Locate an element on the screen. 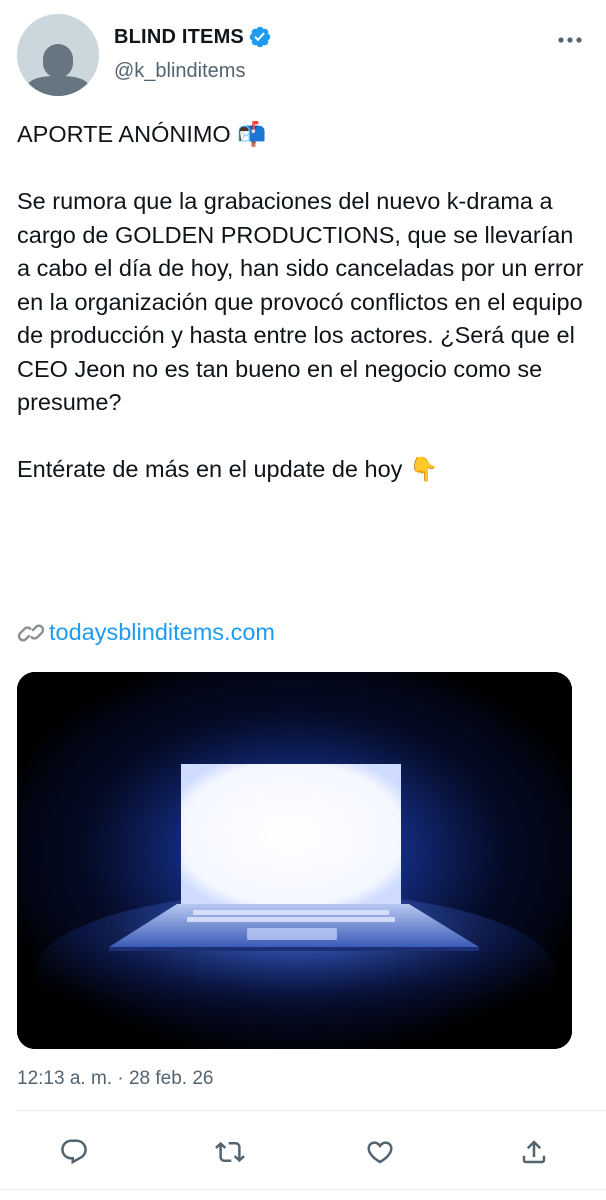  name-row: BLIND ITEMS is located at coordinates (193, 37).